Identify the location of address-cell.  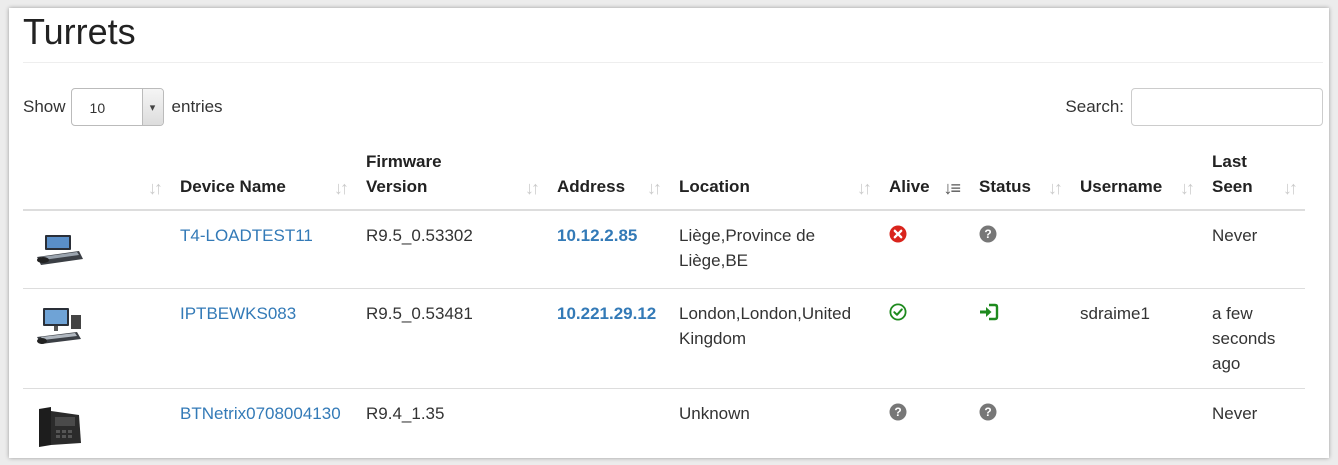
(608, 424).